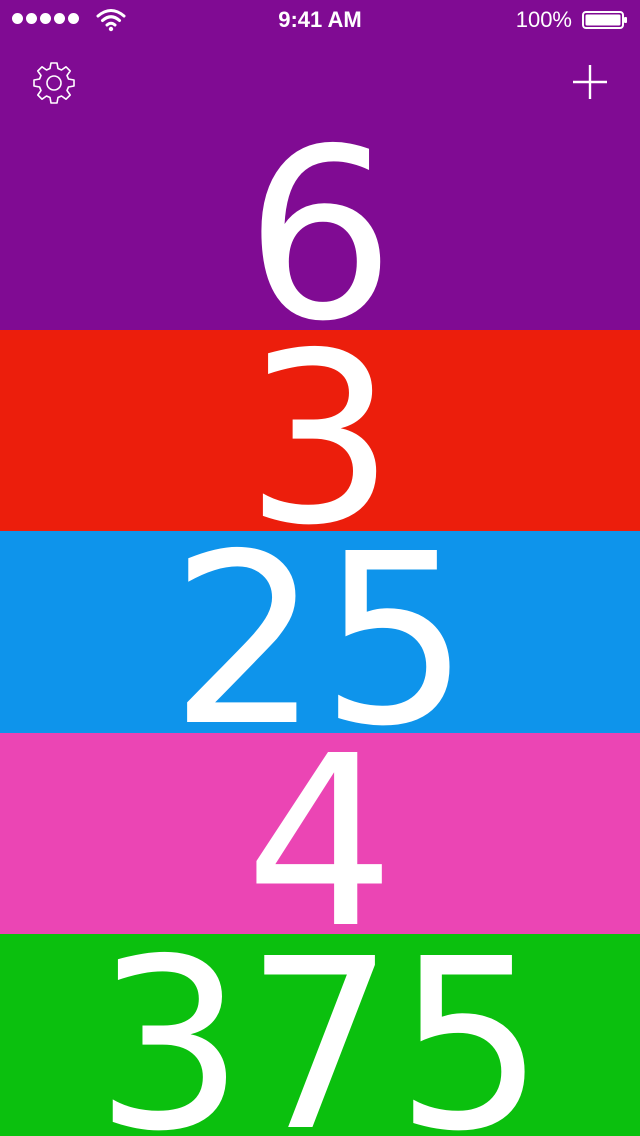 Image resolution: width=640 pixels, height=1136 pixels. What do you see at coordinates (320, 20) in the screenshot?
I see `status-bar: 9:41 AM 100%` at bounding box center [320, 20].